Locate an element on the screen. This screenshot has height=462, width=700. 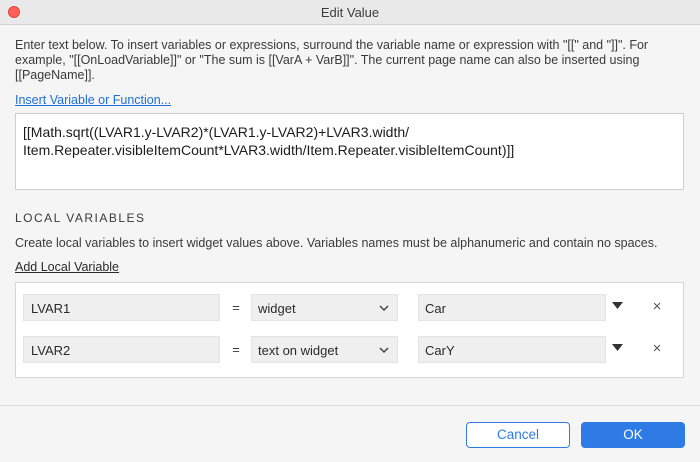
local-variable-row: LVAR1 = widget Car × is located at coordinates (349, 307).